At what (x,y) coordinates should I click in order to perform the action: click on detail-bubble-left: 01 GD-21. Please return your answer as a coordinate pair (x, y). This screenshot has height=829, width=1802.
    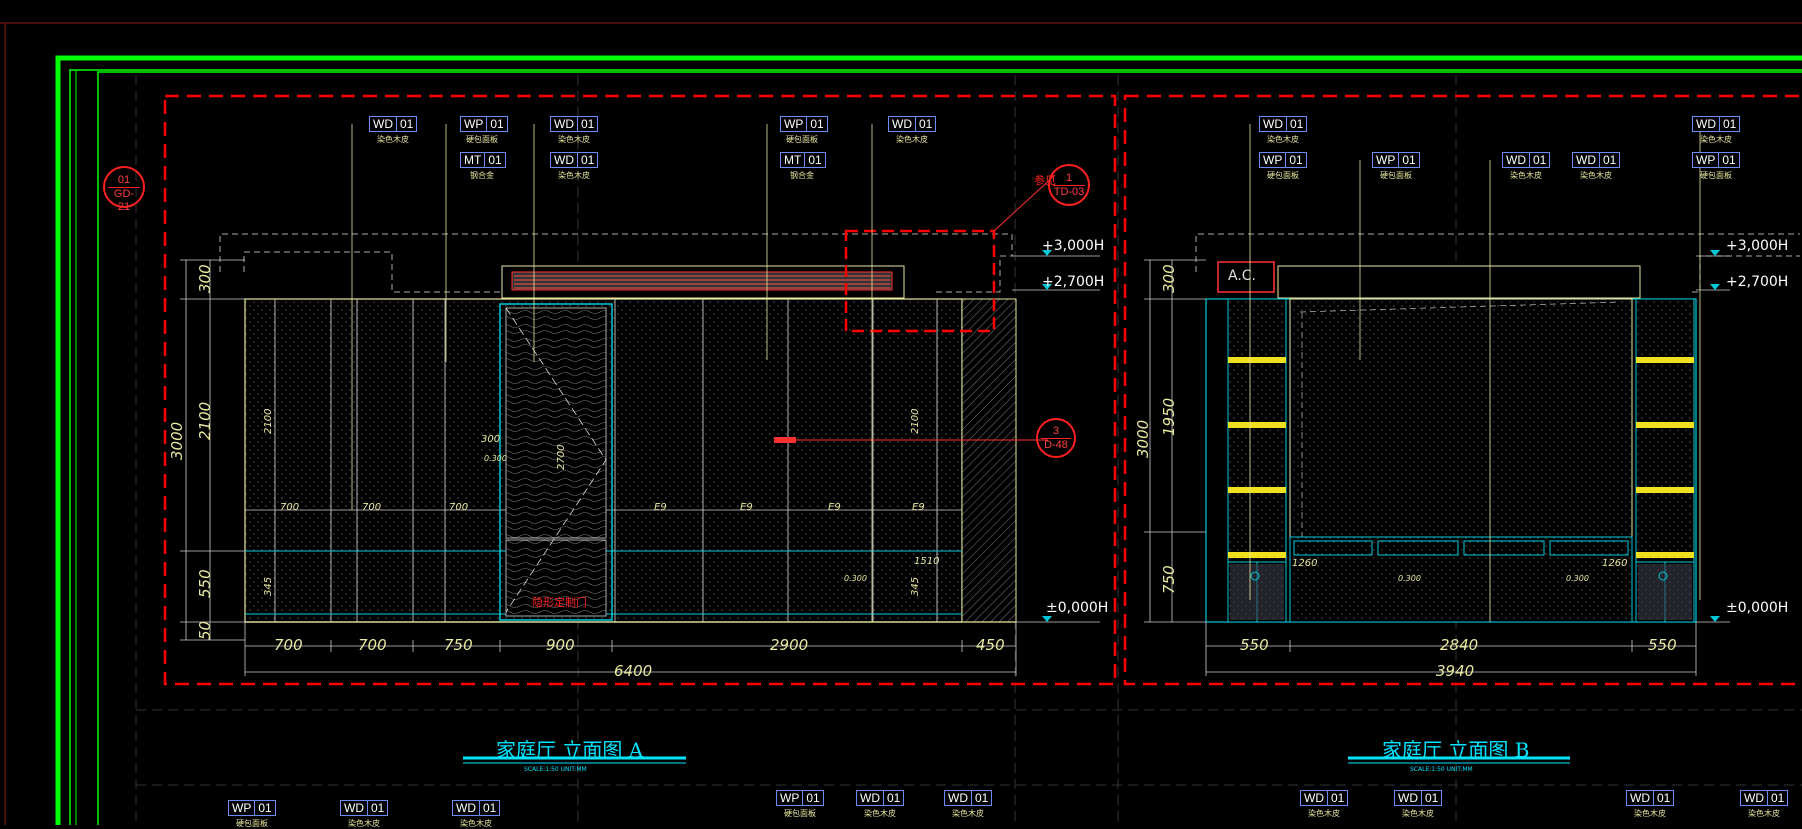
    Looking at the image, I should click on (124, 189).